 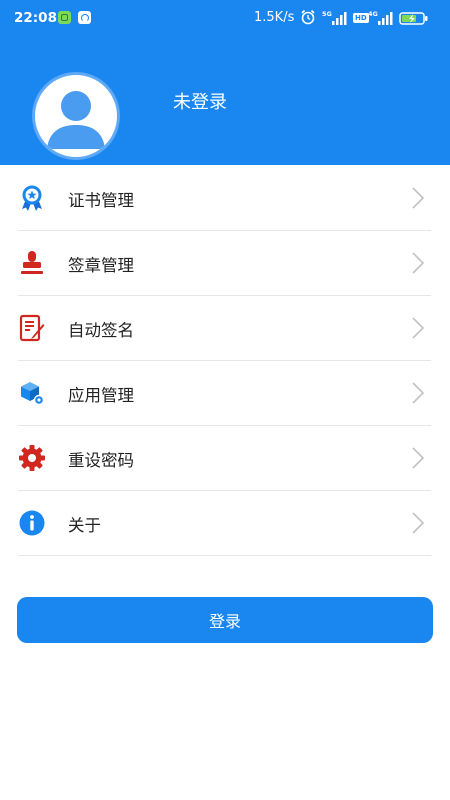 I want to click on menu-item-stamp-management: 签章管理, so click(x=224, y=263).